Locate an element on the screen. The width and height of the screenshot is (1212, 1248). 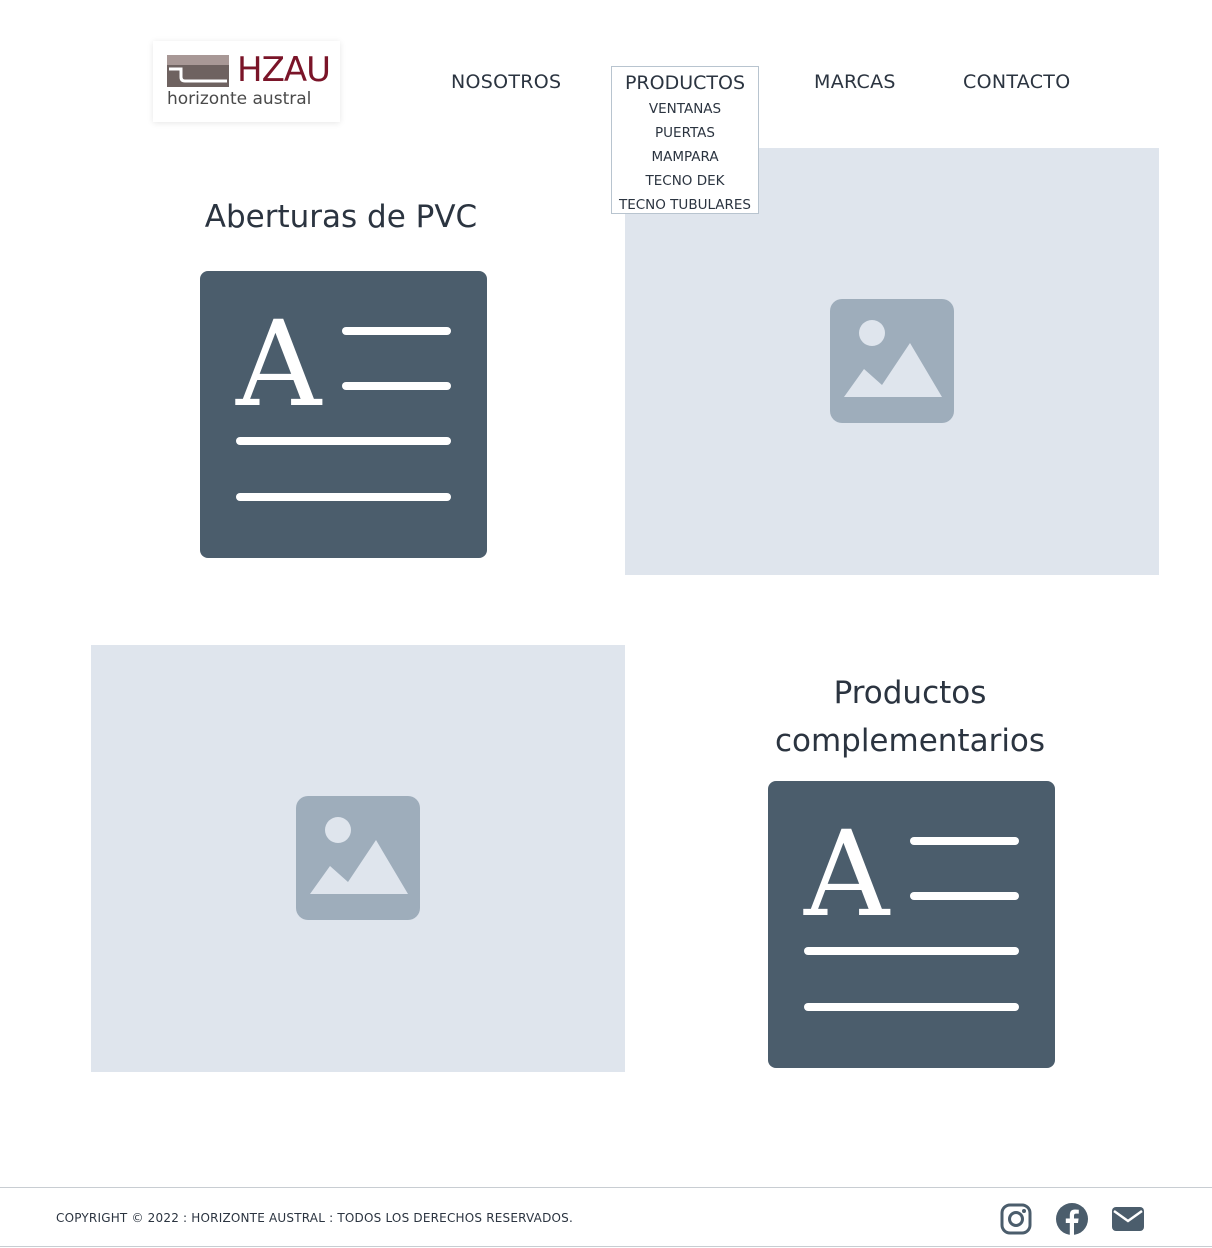
section-heading-productos-line2: complementarios is located at coordinates (910, 741).